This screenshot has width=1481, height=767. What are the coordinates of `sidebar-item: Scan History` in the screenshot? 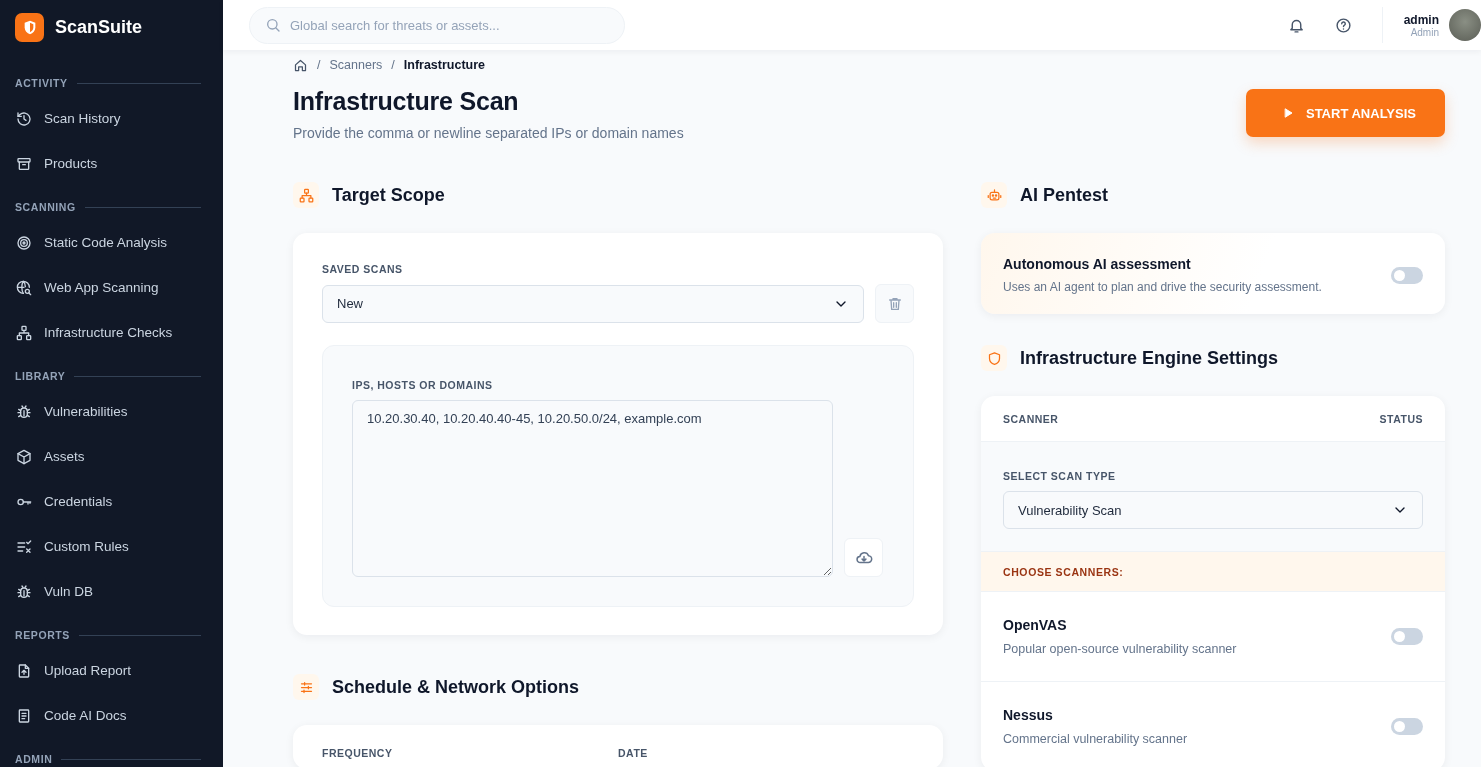 It's located at (111, 118).